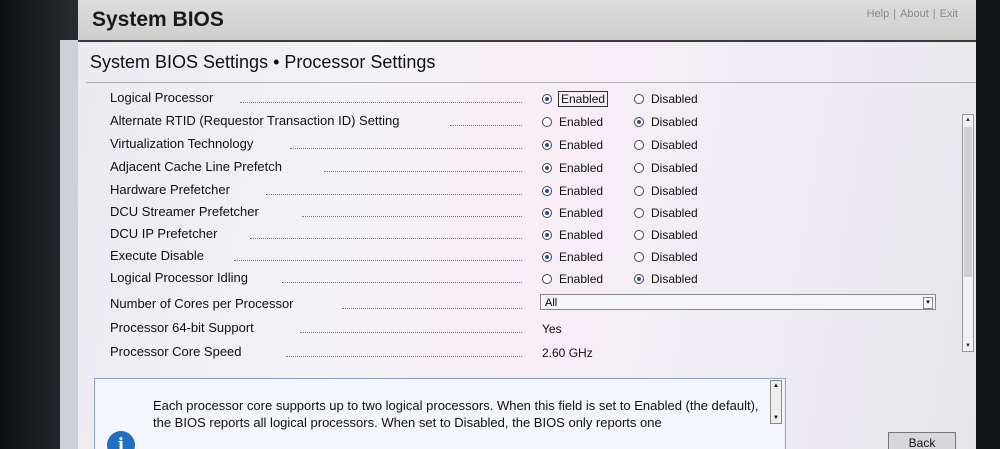 The image size is (1000, 449). I want to click on setting-label: Processor 64-bit Support, so click(182, 327).